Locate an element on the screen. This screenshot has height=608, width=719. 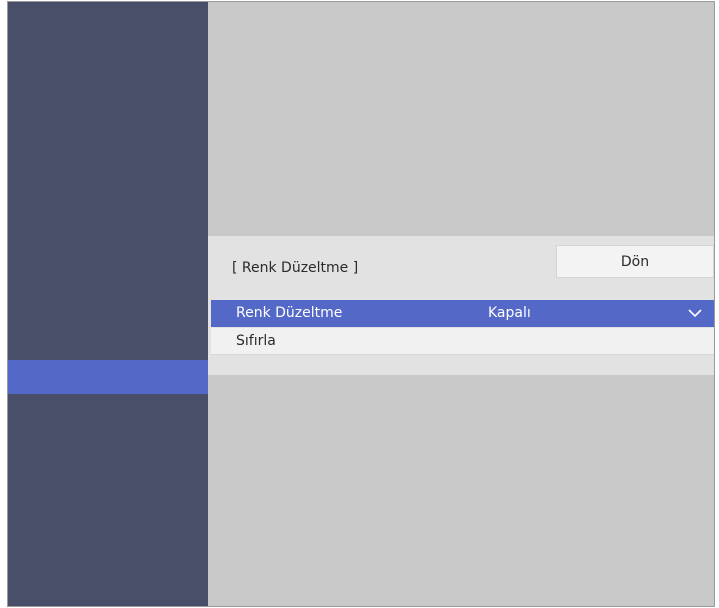
menu-row-label: Sıfırla is located at coordinates (256, 341).